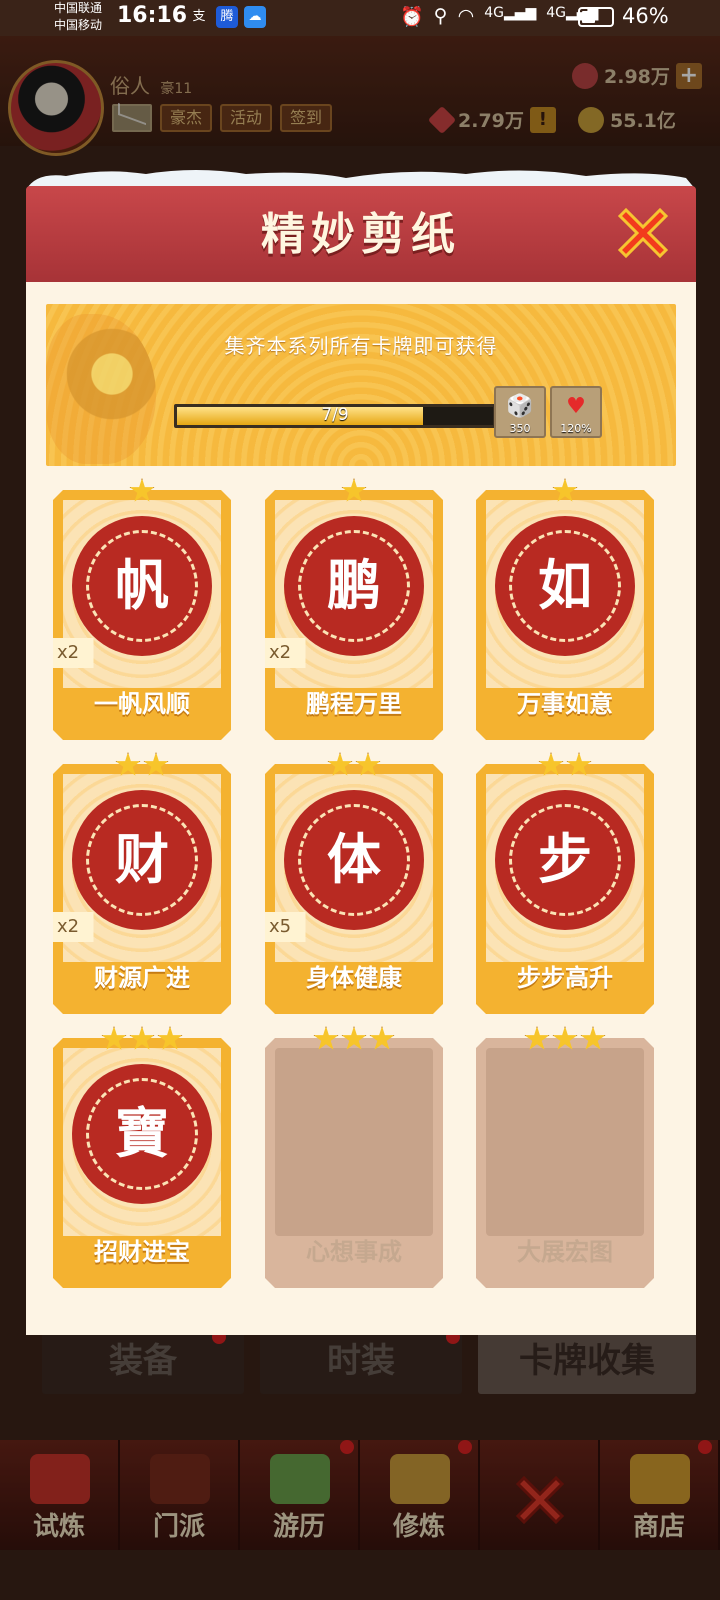 The height and width of the screenshot is (1600, 720). I want to click on card-name: 大展宏图, so click(565, 1252).